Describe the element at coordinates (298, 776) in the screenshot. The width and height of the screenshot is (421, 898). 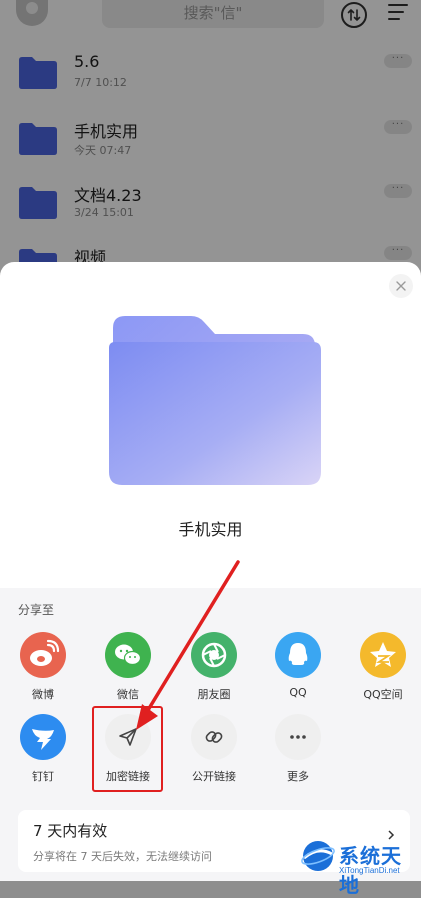
I see `share-label: 更多` at that location.